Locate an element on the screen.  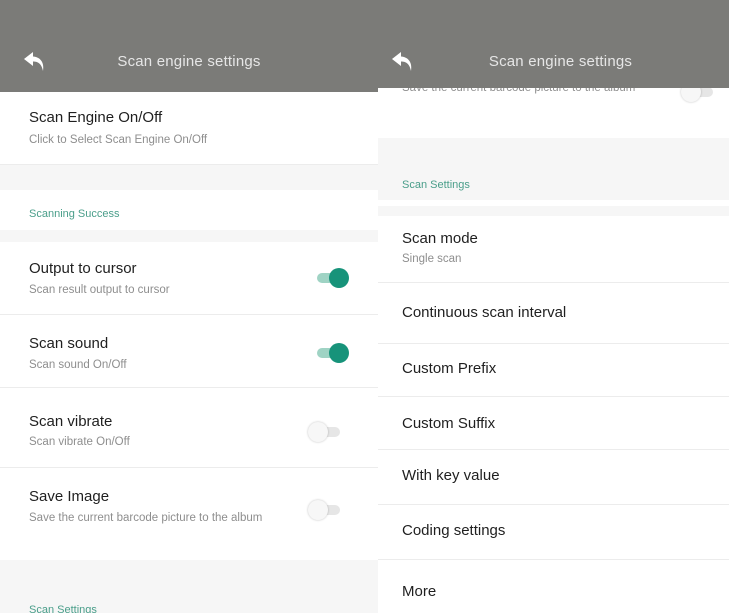
item-subtitle: Scan result output to cursor is located at coordinates (99, 290).